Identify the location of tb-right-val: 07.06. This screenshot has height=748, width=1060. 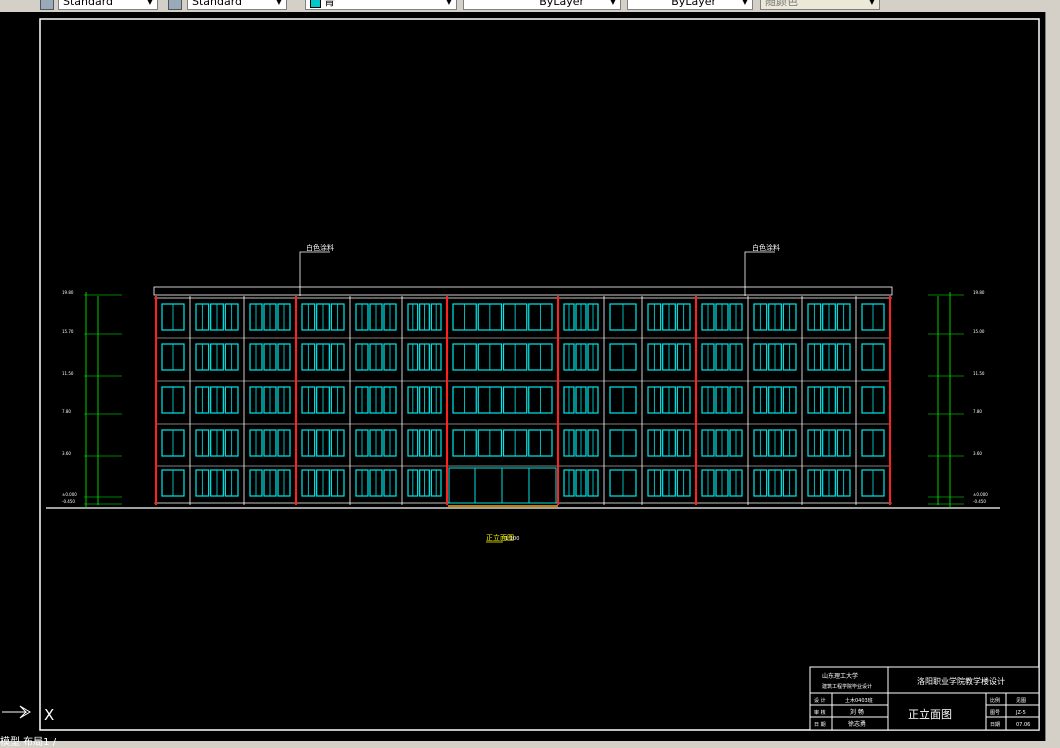
(1023, 725).